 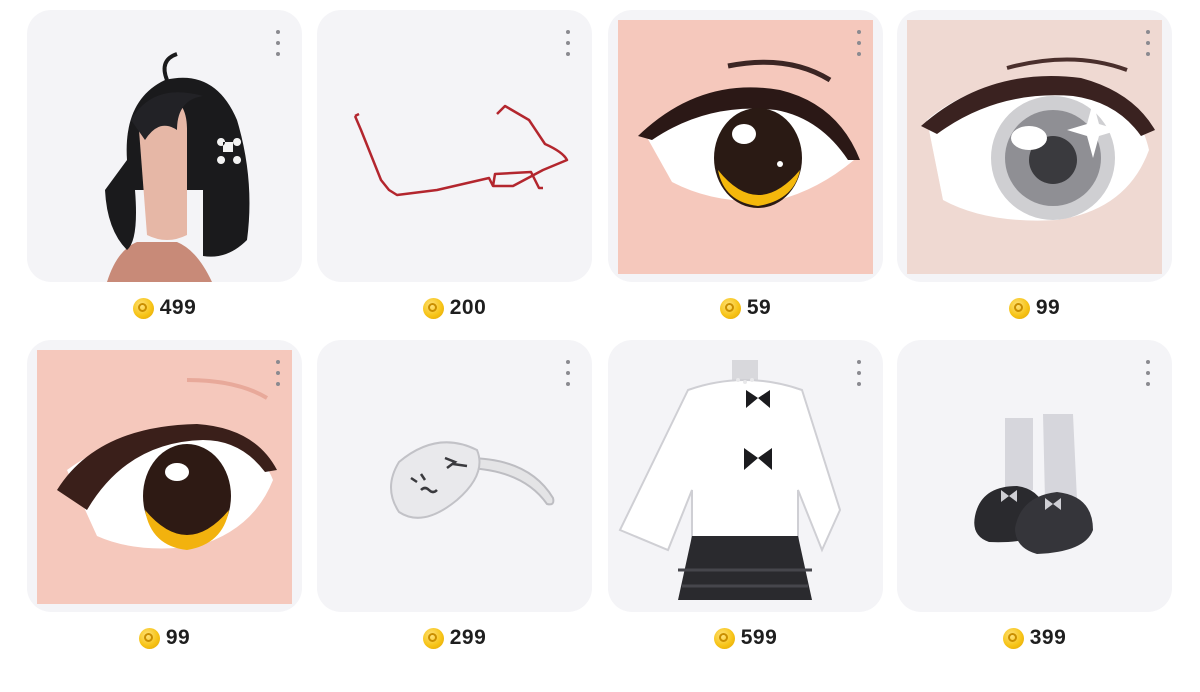 What do you see at coordinates (759, 637) in the screenshot?
I see `price-value: 599` at bounding box center [759, 637].